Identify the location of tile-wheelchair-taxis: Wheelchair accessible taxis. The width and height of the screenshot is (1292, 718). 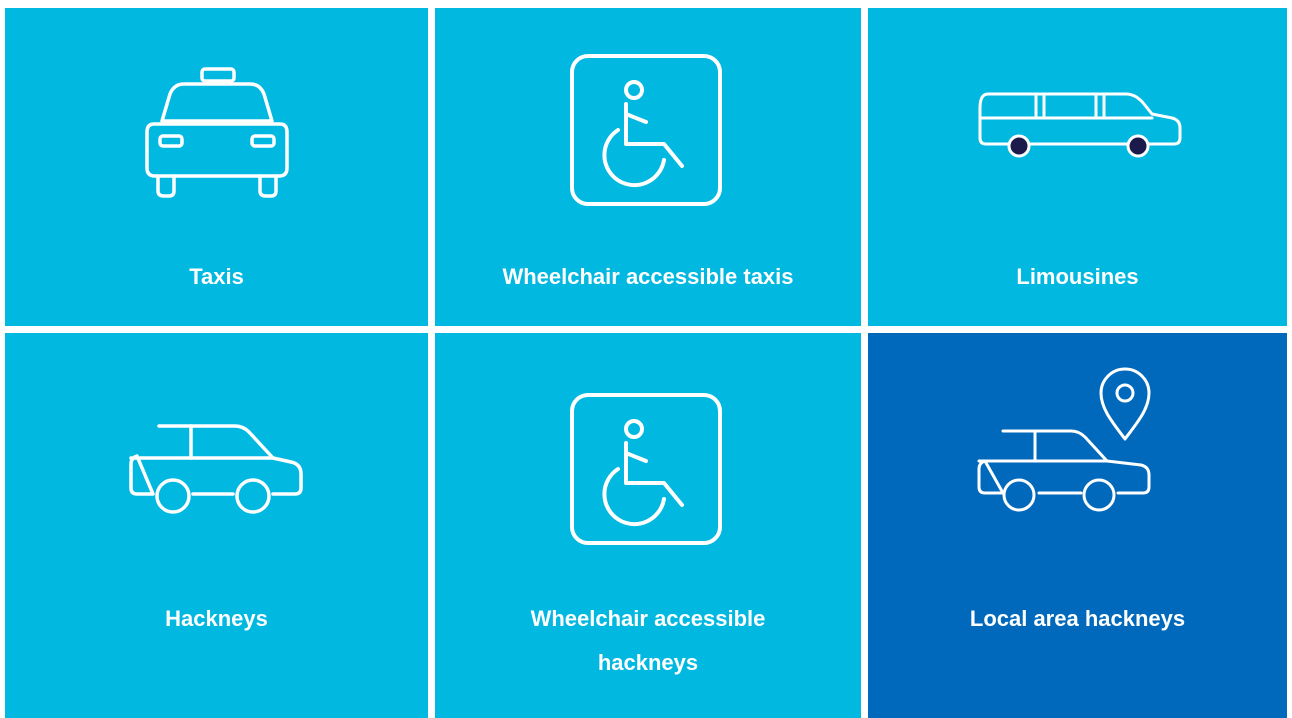
(648, 167).